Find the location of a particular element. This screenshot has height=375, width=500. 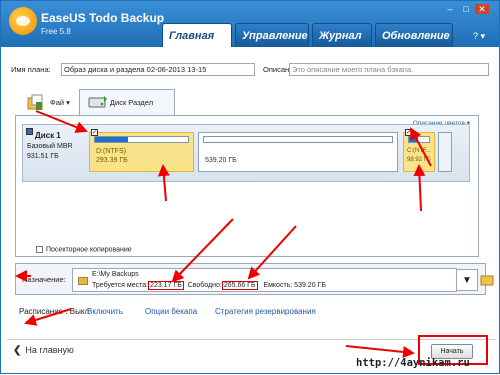

disk-icon is located at coordinates (97, 102).